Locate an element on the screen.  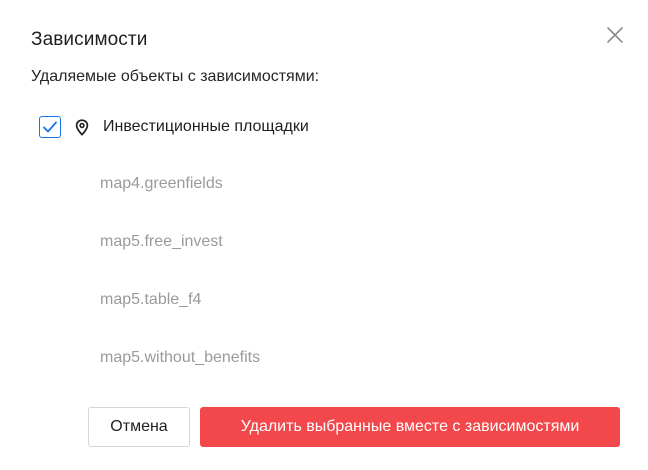
dependency-item: map5.table_f4 is located at coordinates (151, 299).